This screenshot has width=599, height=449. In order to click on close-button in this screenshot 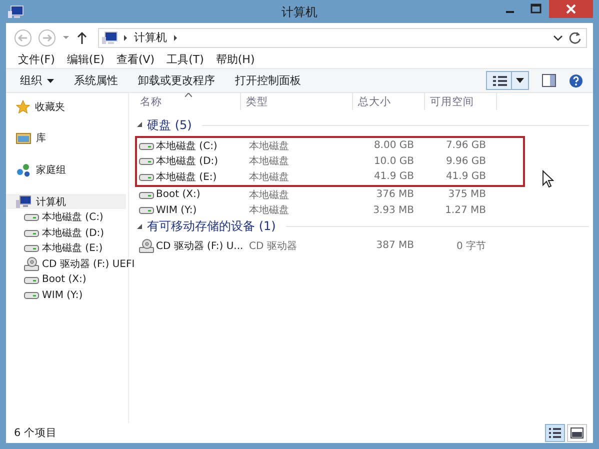, I will do `click(571, 9)`.